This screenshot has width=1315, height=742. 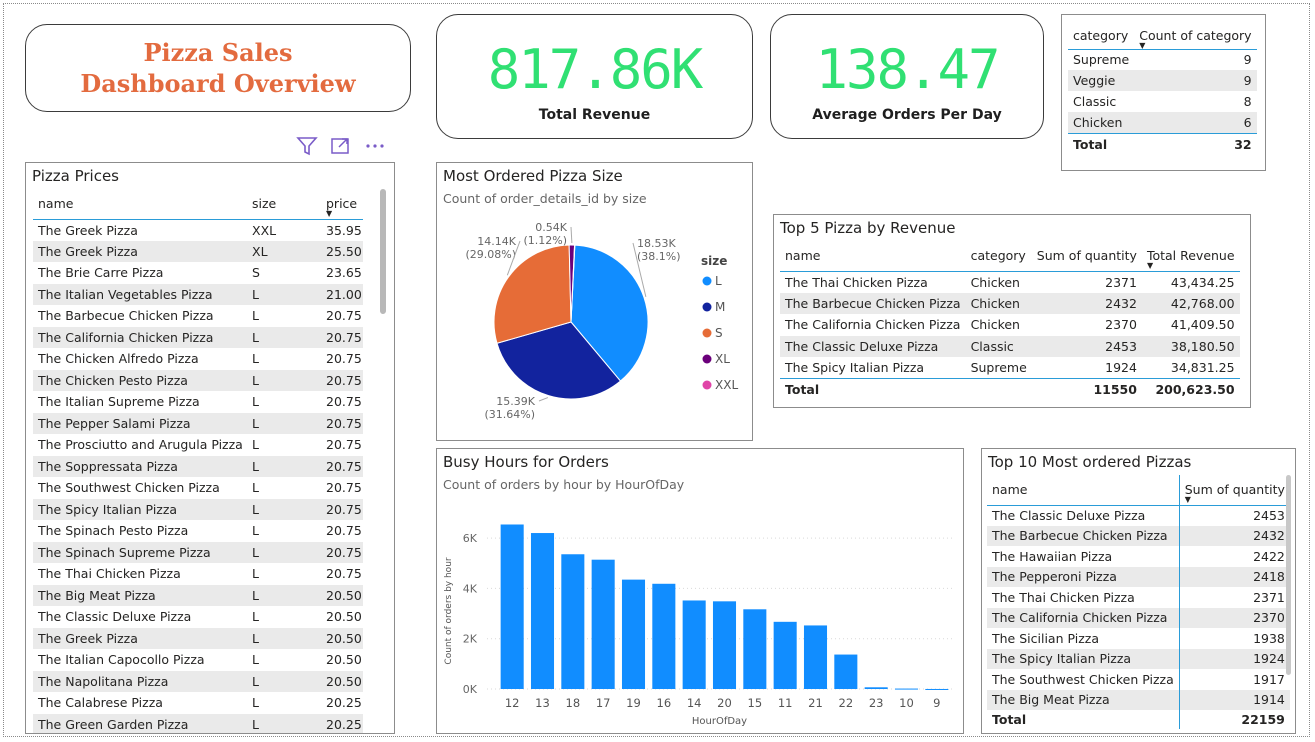 I want to click on table-row: The Thai Chicken Pizza 2371, so click(x=1138, y=597).